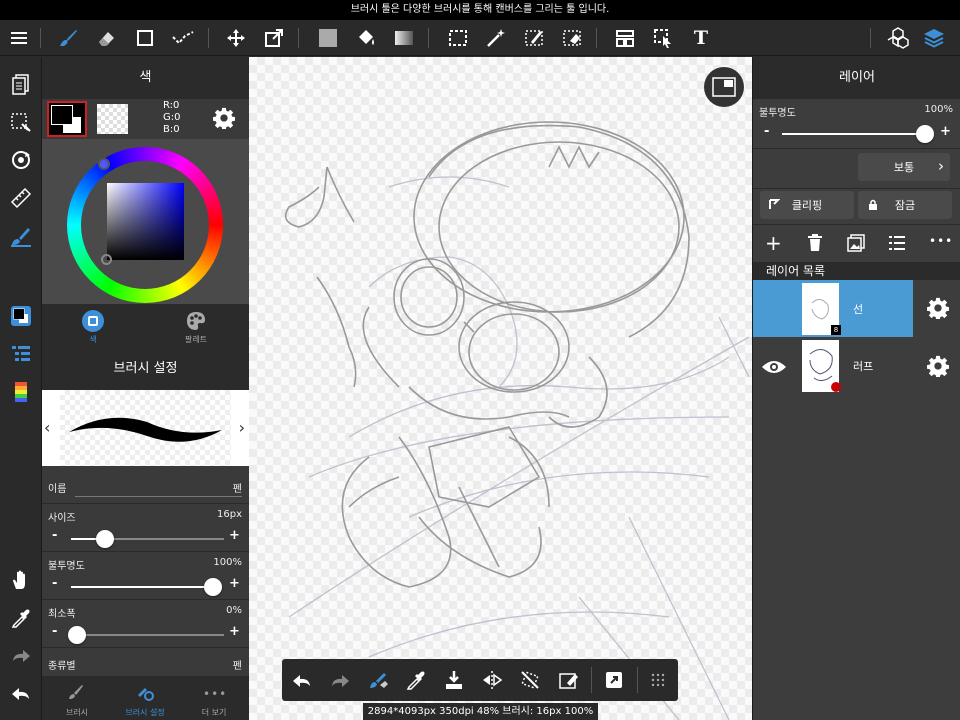  What do you see at coordinates (224, 118) in the screenshot?
I see `color-settings-gear-icon` at bounding box center [224, 118].